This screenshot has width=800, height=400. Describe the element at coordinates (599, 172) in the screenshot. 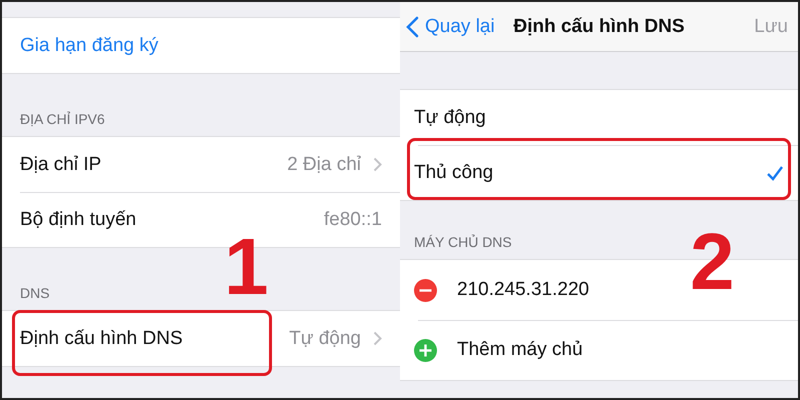

I see `mode-option: Thủ công` at that location.